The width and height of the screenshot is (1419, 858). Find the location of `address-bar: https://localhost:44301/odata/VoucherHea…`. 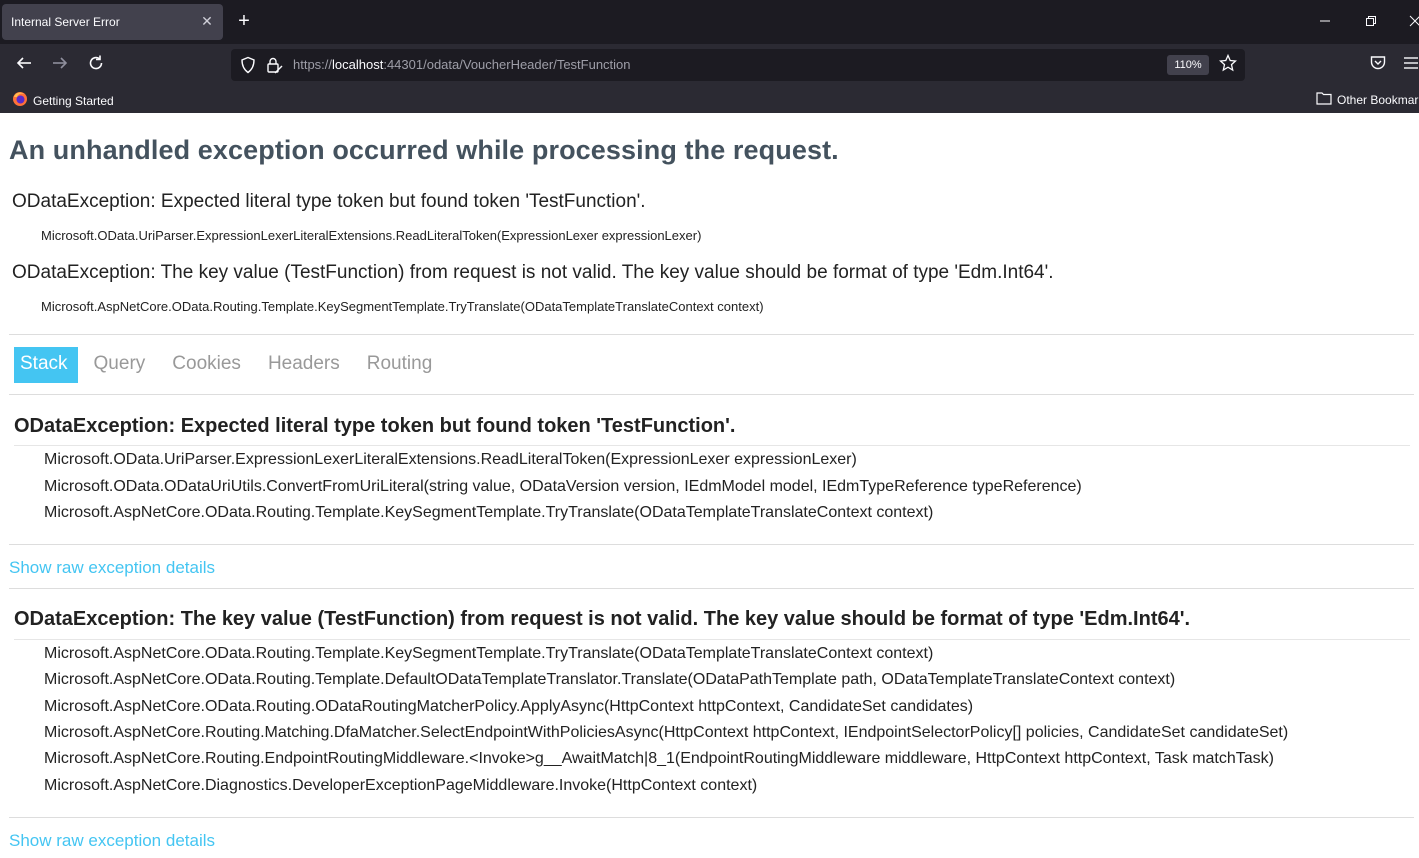

address-bar: https://localhost:44301/odata/VoucherHea… is located at coordinates (738, 65).